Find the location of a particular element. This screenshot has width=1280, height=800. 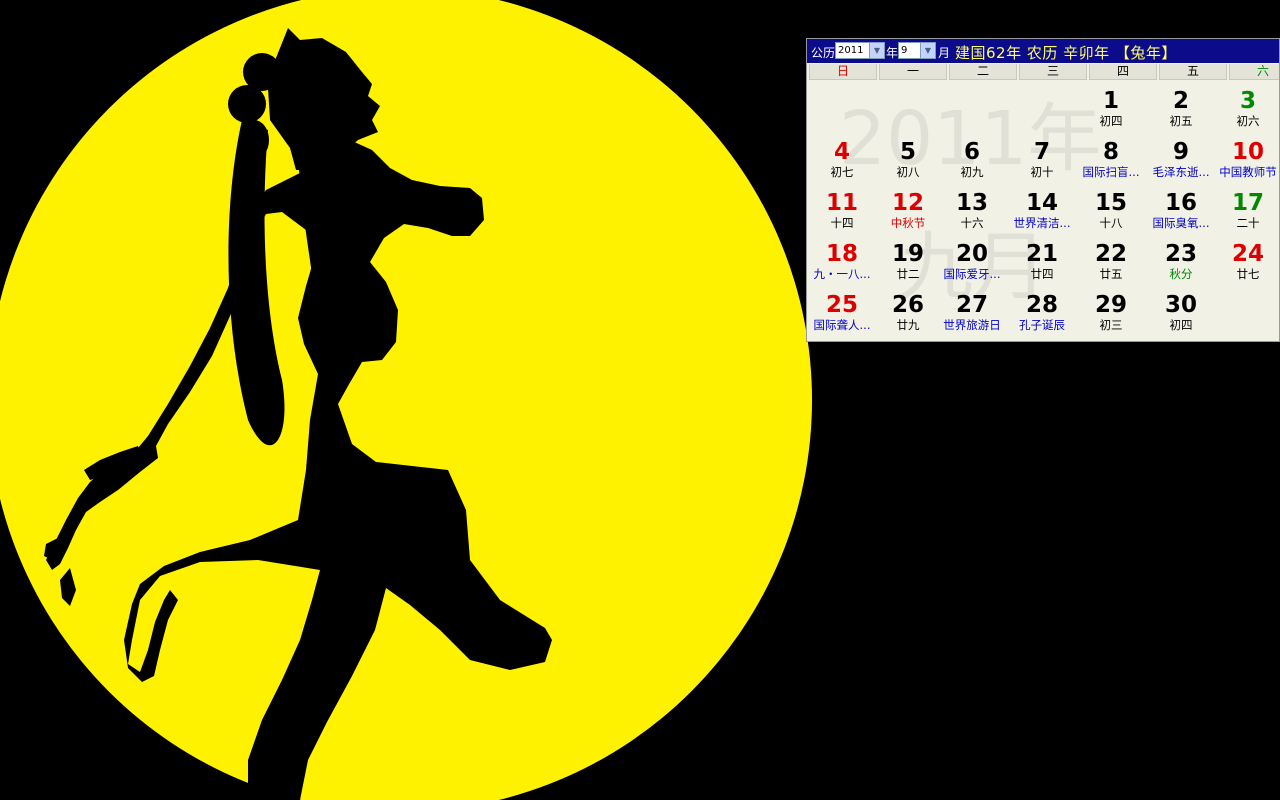

lunar-note: 十六 is located at coordinates (972, 223).